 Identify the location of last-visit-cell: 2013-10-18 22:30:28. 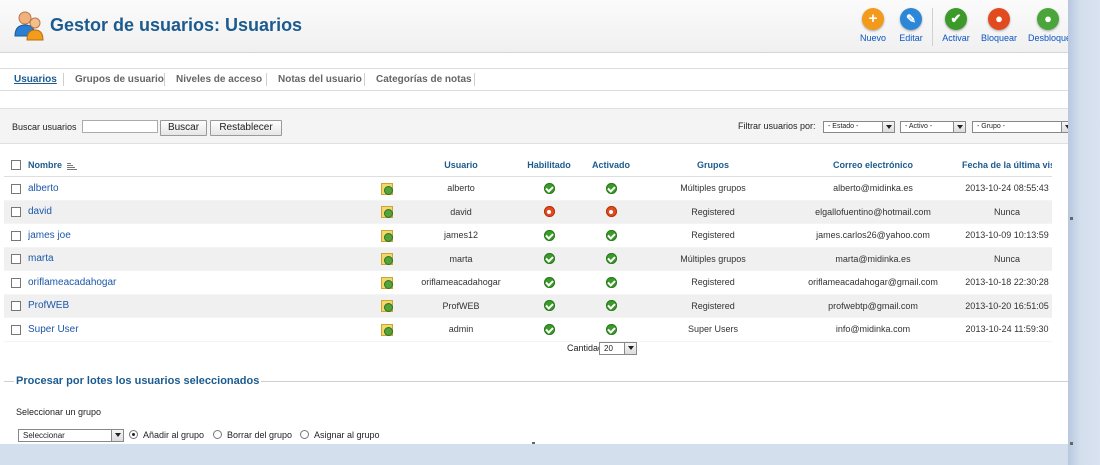
(1007, 282).